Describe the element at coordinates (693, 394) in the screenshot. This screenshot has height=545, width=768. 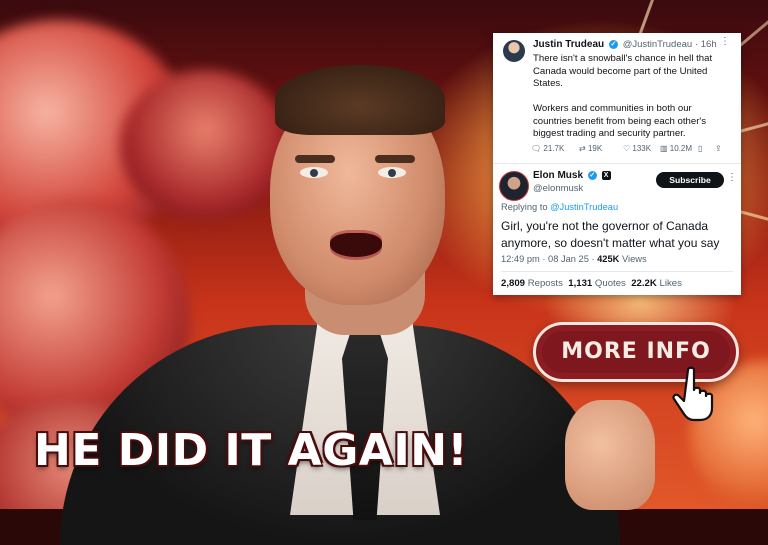
I see `hand-cursor-icon` at that location.